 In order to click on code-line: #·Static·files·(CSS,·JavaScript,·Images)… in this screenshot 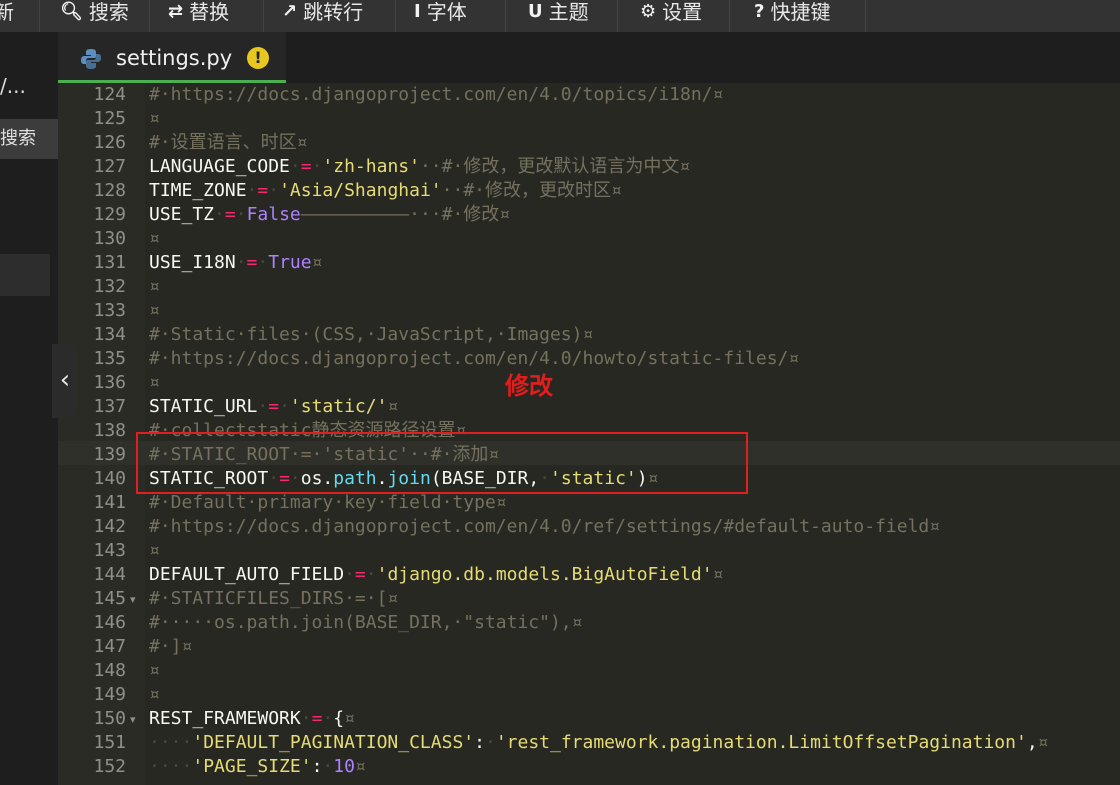, I will do `click(371, 335)`.